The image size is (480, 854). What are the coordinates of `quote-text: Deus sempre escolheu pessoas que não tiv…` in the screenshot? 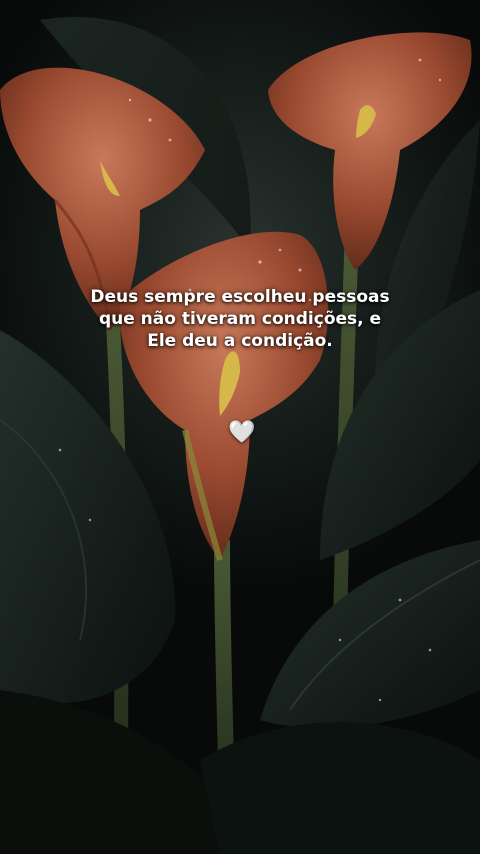 It's located at (240, 319).